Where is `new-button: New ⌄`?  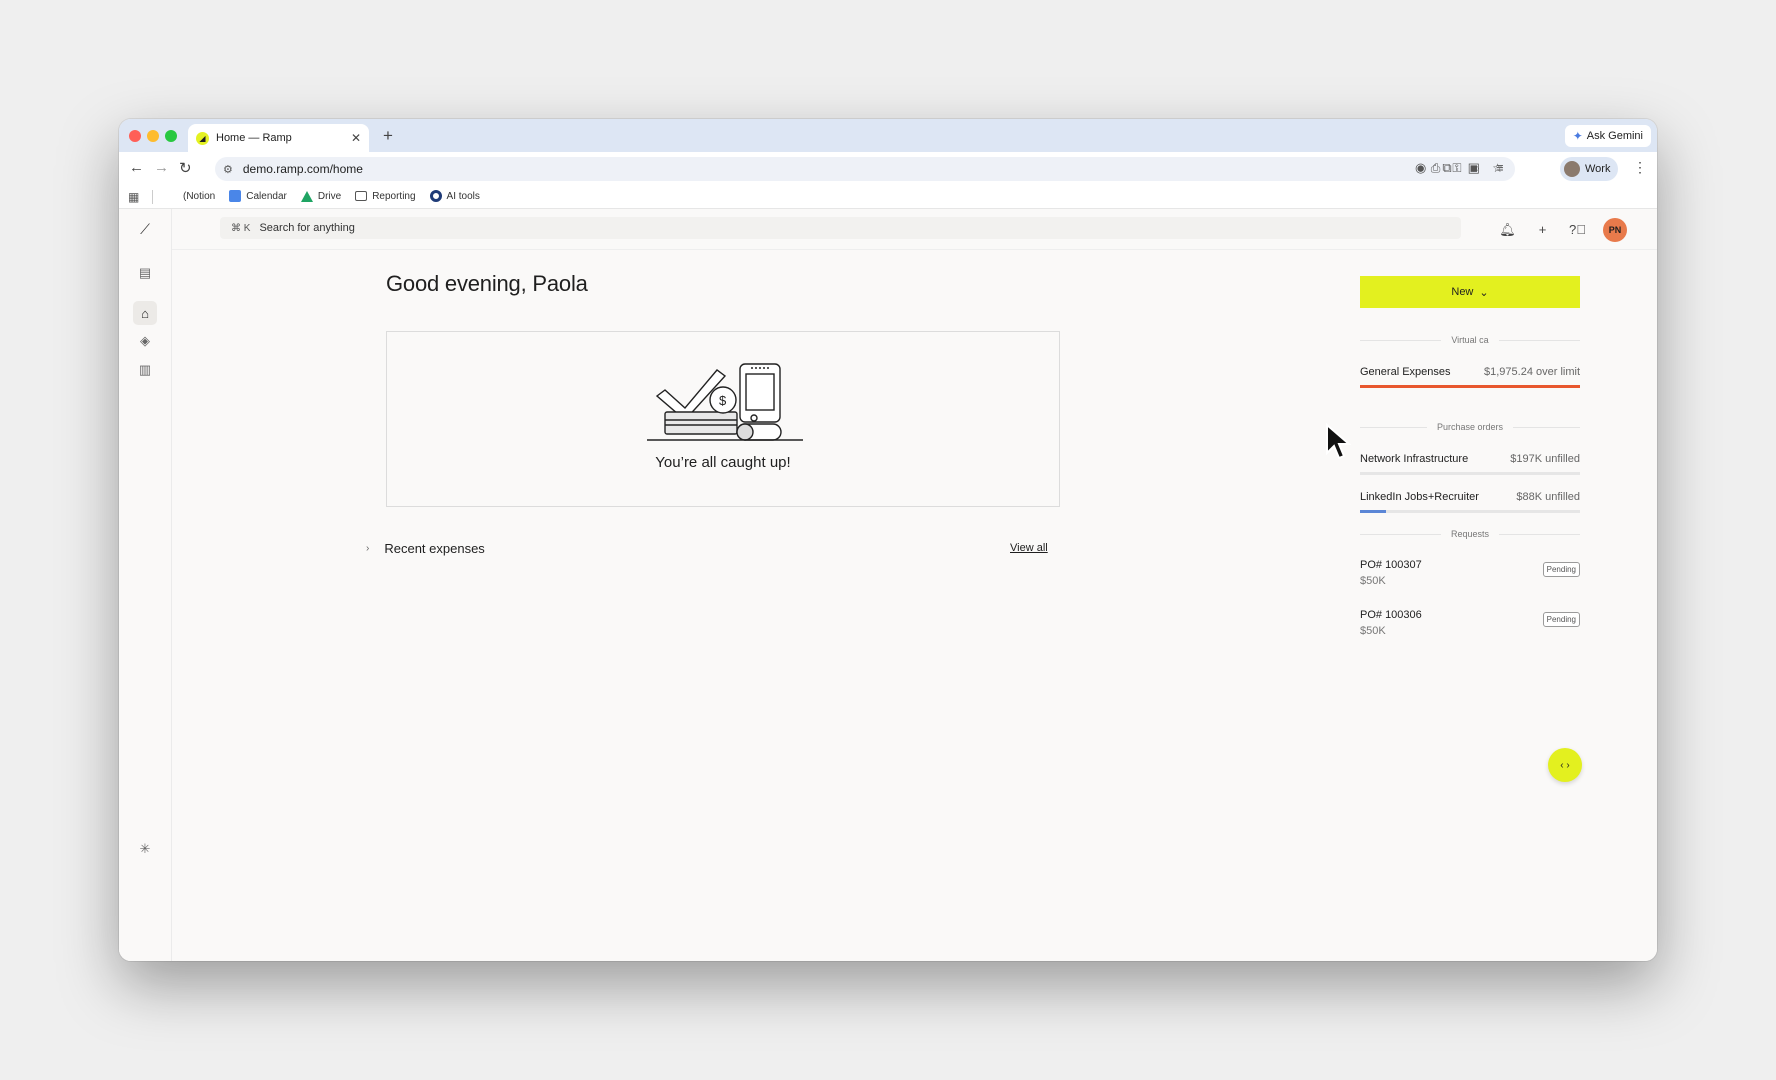
new-button: New ⌄ is located at coordinates (1470, 292).